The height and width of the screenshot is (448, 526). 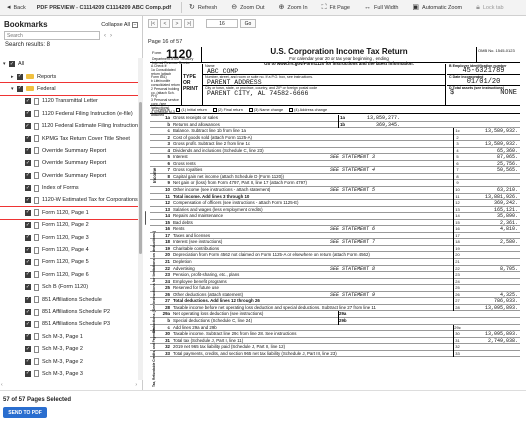 I want to click on bookmark-item: ✓ Form 1120, Page 2, so click(x=69, y=225).